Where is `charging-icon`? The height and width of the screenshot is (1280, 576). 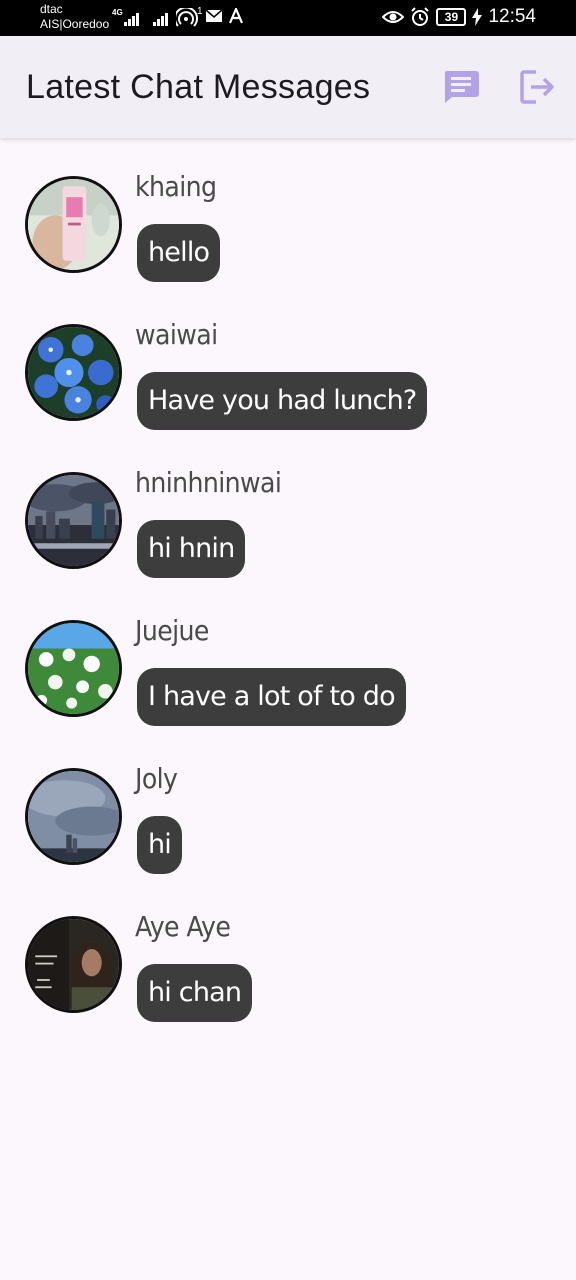
charging-icon is located at coordinates (477, 17).